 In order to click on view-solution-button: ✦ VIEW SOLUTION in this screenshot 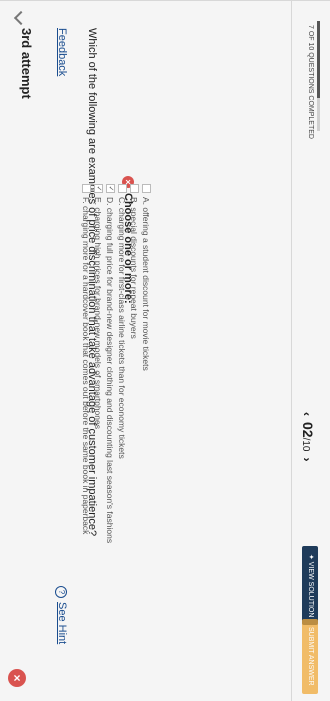, I will do `click(310, 586)`.